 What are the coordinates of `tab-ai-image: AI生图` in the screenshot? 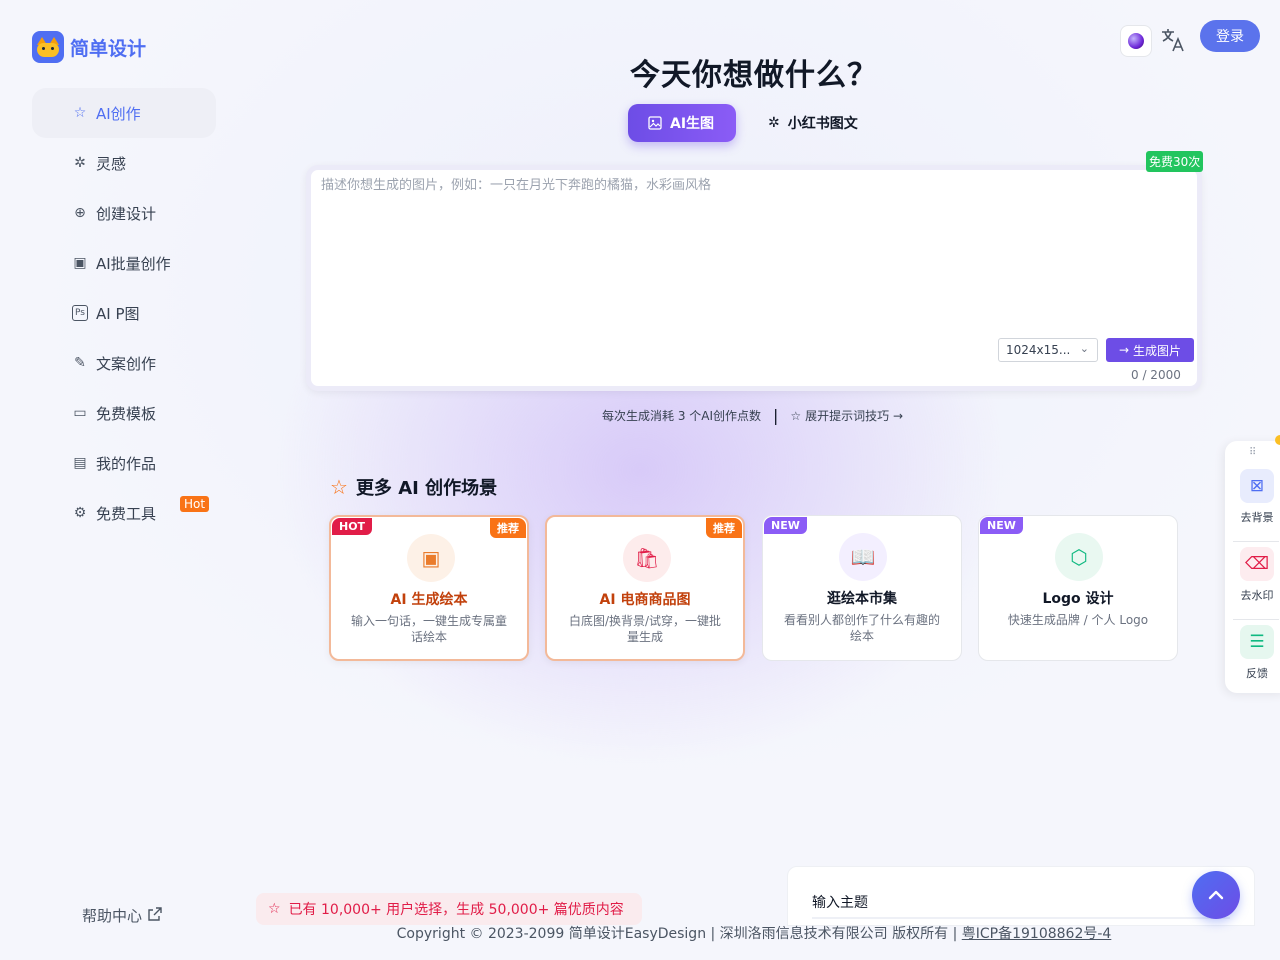 It's located at (682, 123).